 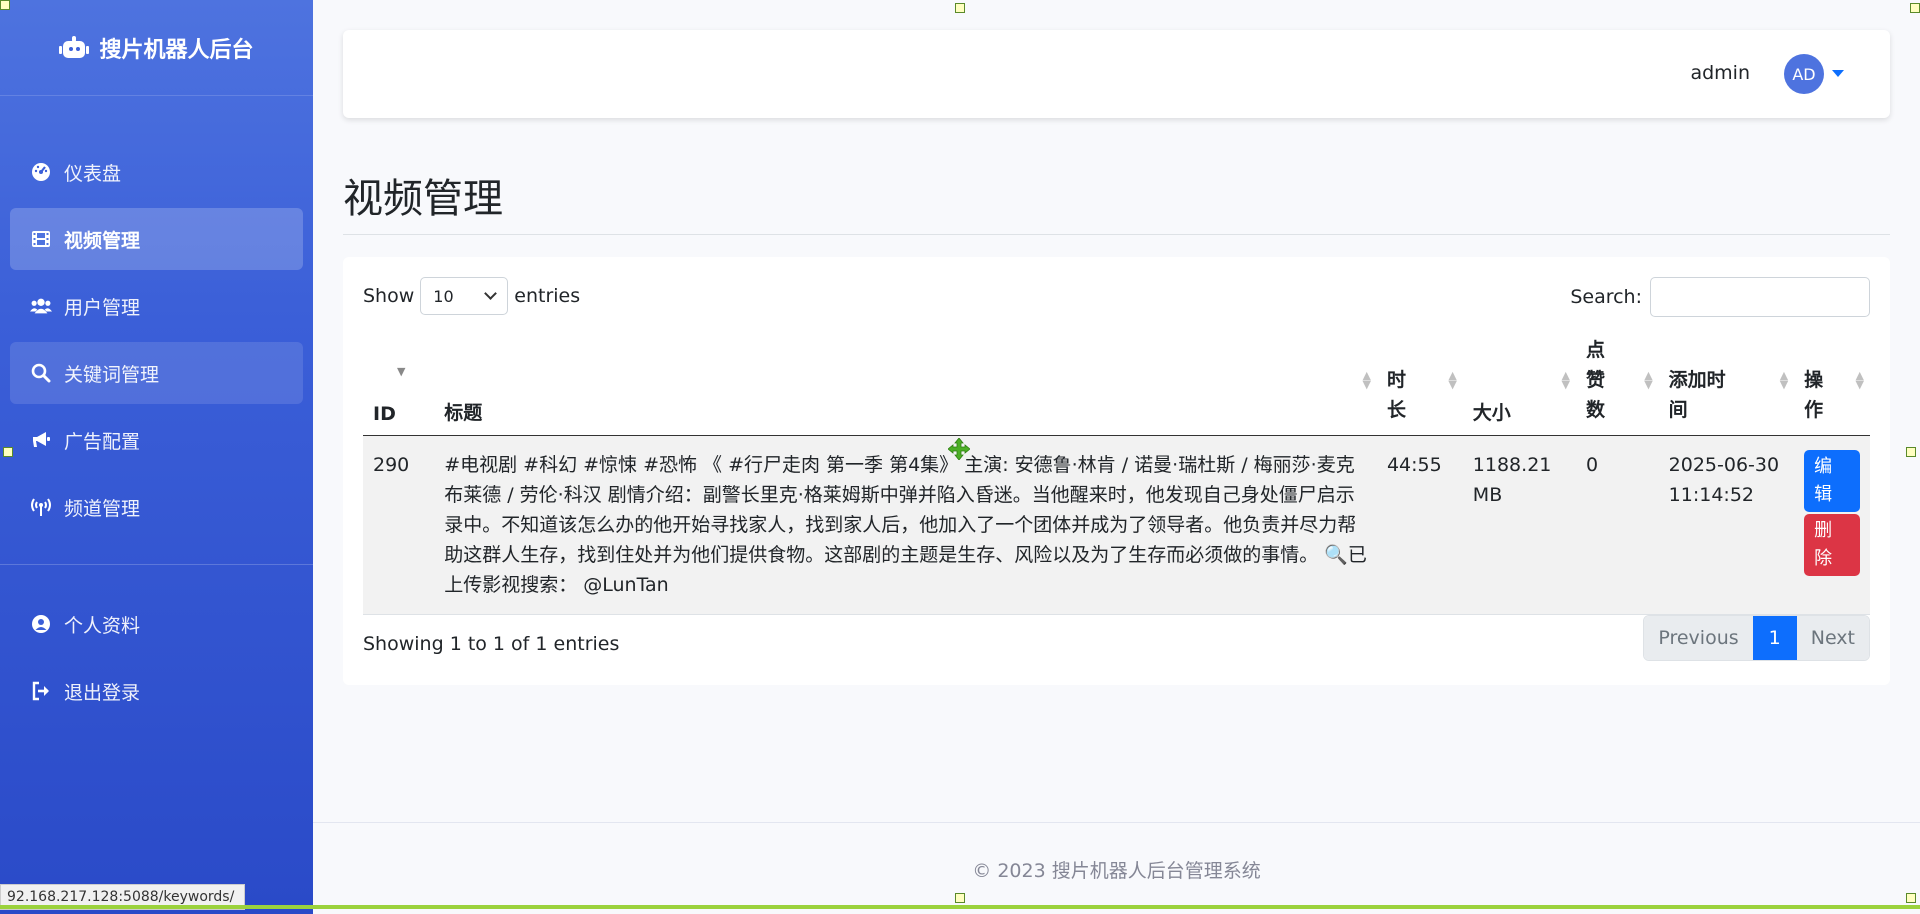 What do you see at coordinates (1419, 525) in the screenshot?
I see `cell-duration: 44:55` at bounding box center [1419, 525].